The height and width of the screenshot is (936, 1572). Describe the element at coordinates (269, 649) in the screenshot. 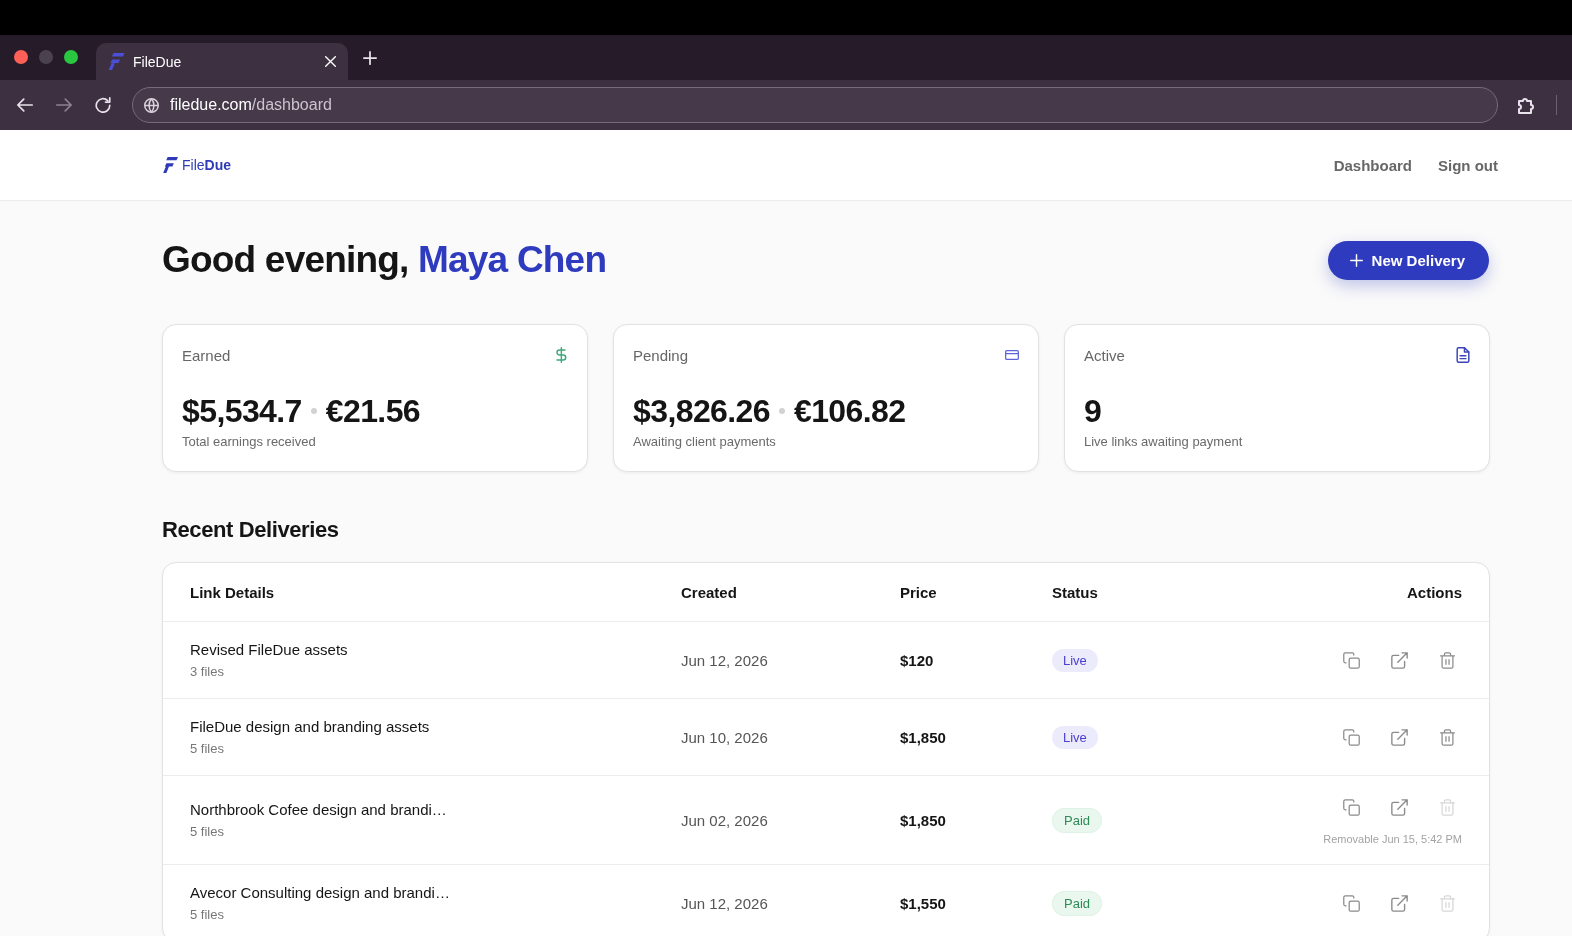

I see `link-title: Revised FileDue assets` at that location.